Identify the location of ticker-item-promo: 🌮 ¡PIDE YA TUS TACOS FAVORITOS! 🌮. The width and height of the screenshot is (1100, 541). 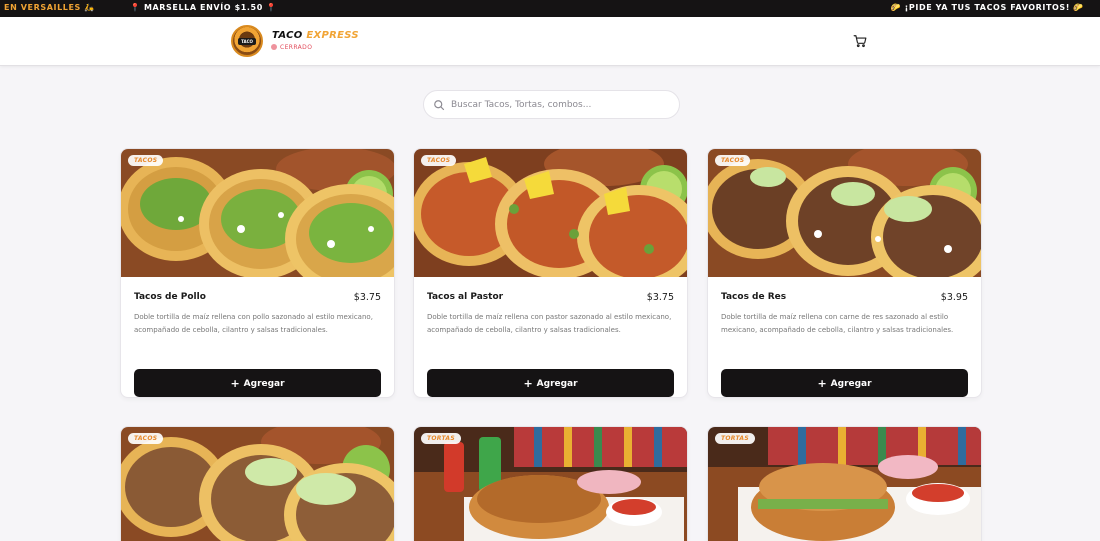
(987, 7).